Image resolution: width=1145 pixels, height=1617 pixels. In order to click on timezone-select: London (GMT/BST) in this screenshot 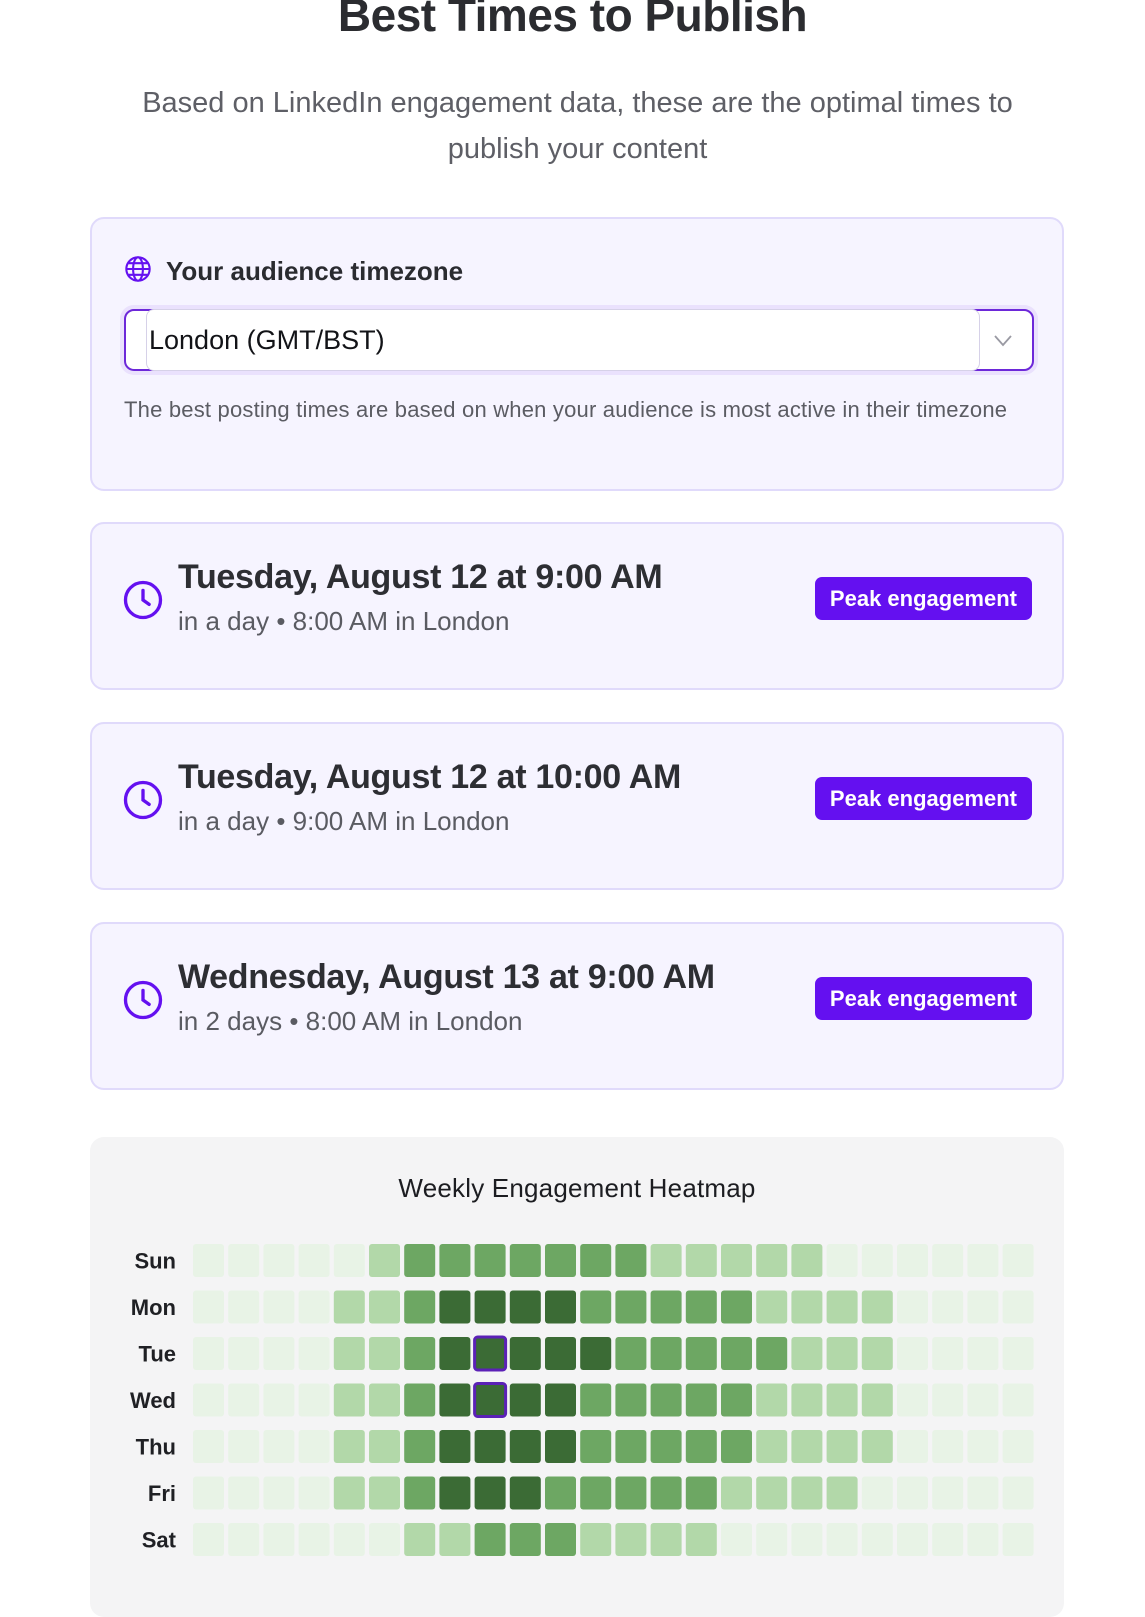, I will do `click(579, 340)`.